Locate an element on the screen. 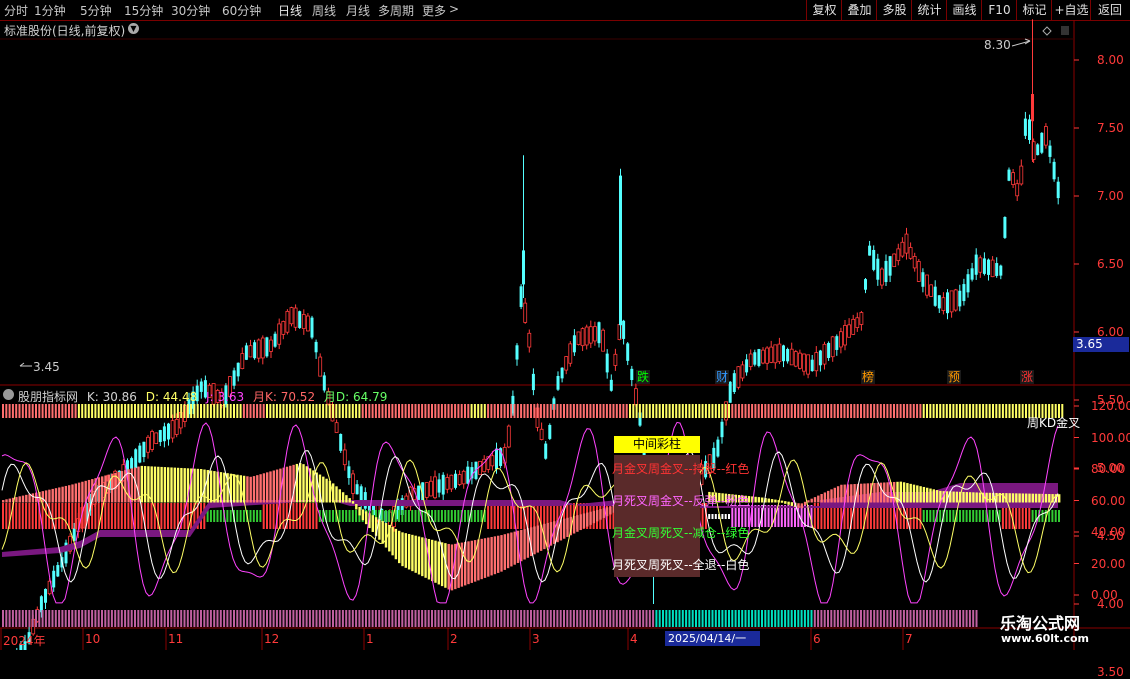  event-marker-0: 跌 is located at coordinates (643, 377).